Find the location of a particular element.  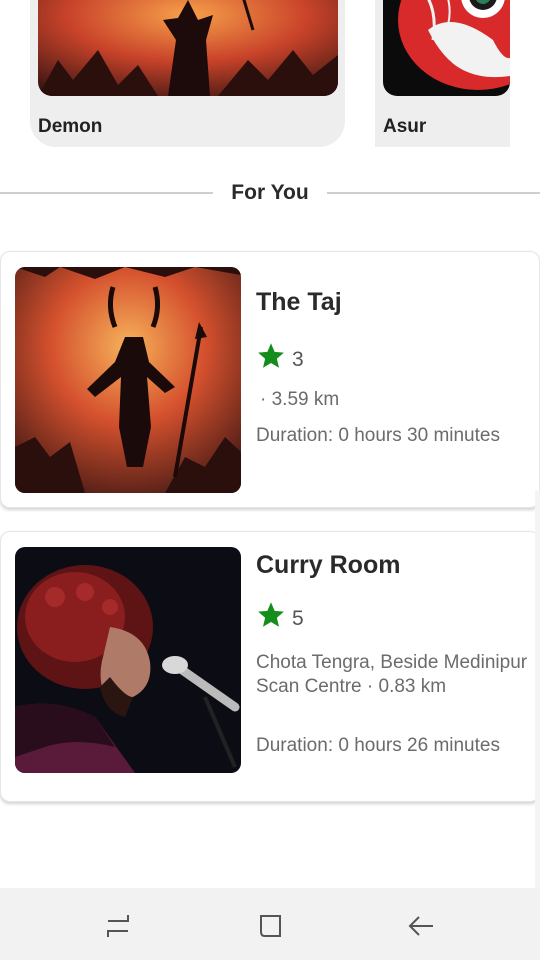

back-icon is located at coordinates (420, 926).